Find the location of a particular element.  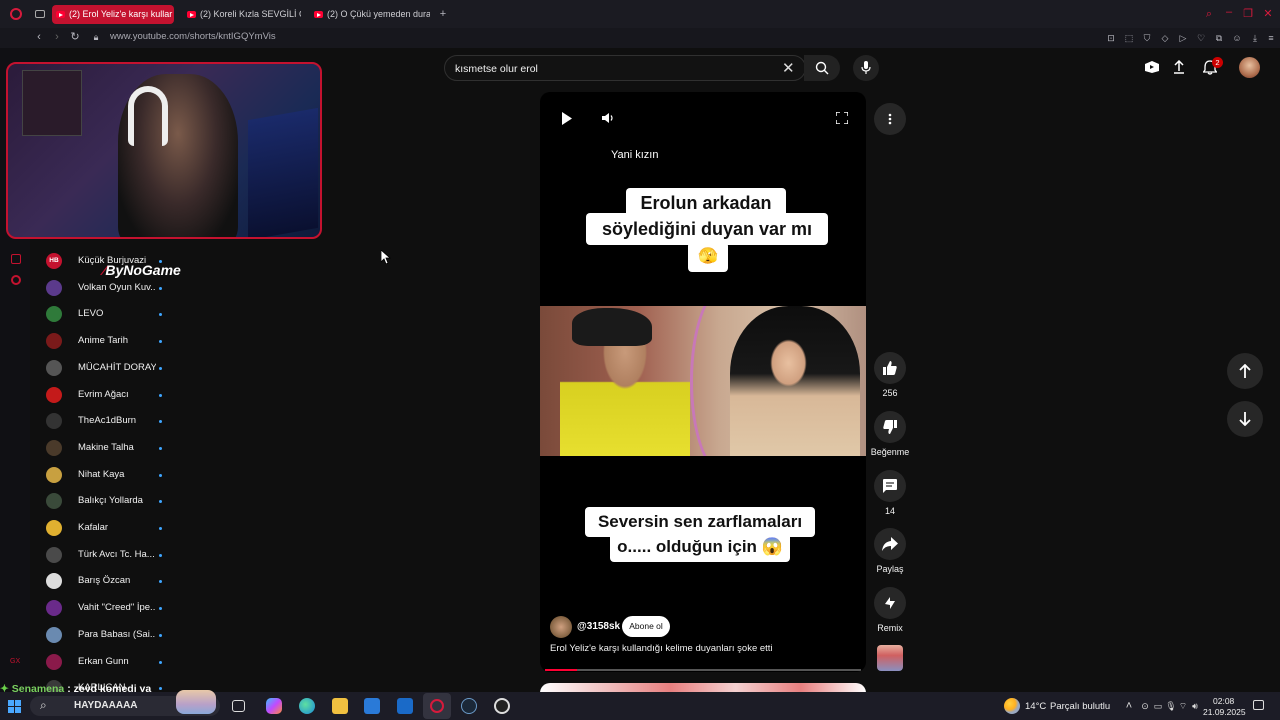

search-button is located at coordinates (822, 68).